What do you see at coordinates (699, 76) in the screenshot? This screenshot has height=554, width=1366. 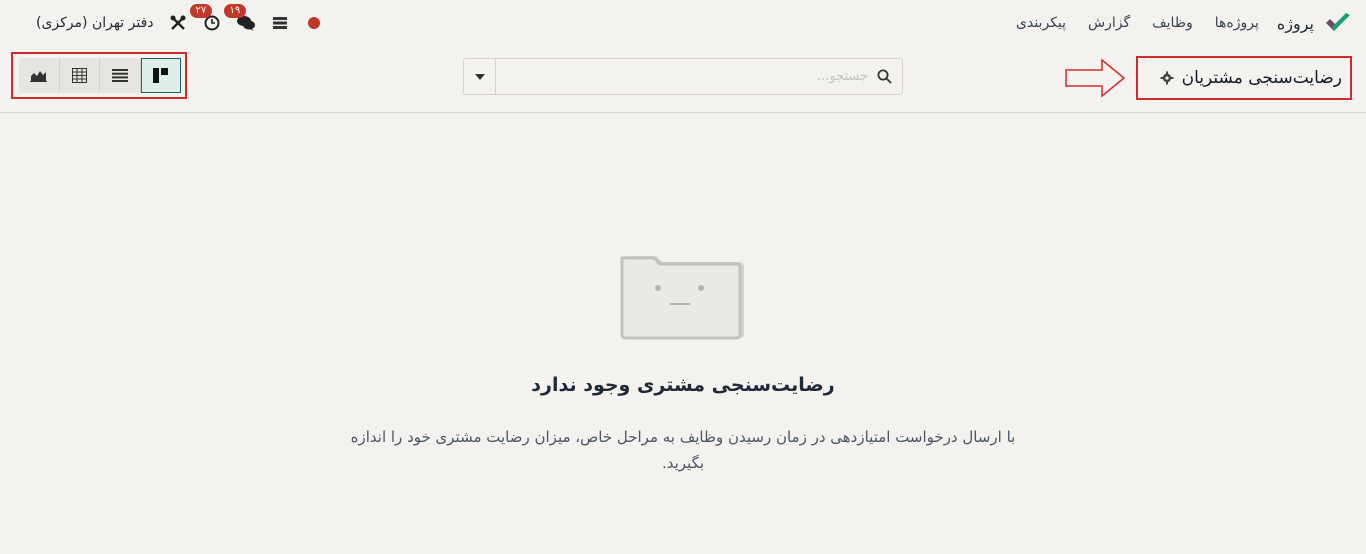 I see `search-input` at bounding box center [699, 76].